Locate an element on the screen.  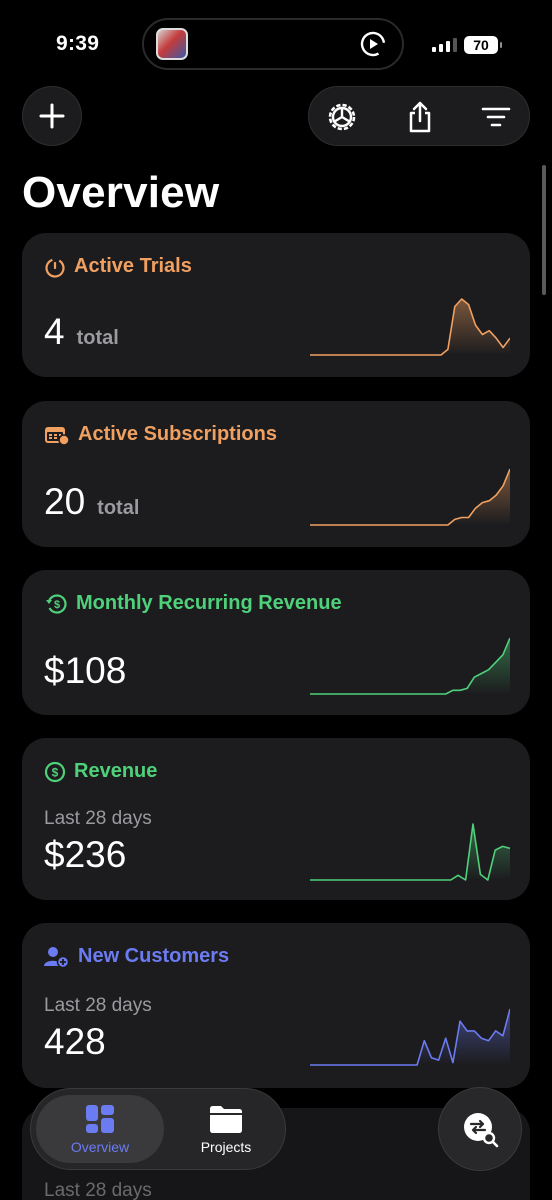
card-title: Active Subscriptions is located at coordinates (177, 434).